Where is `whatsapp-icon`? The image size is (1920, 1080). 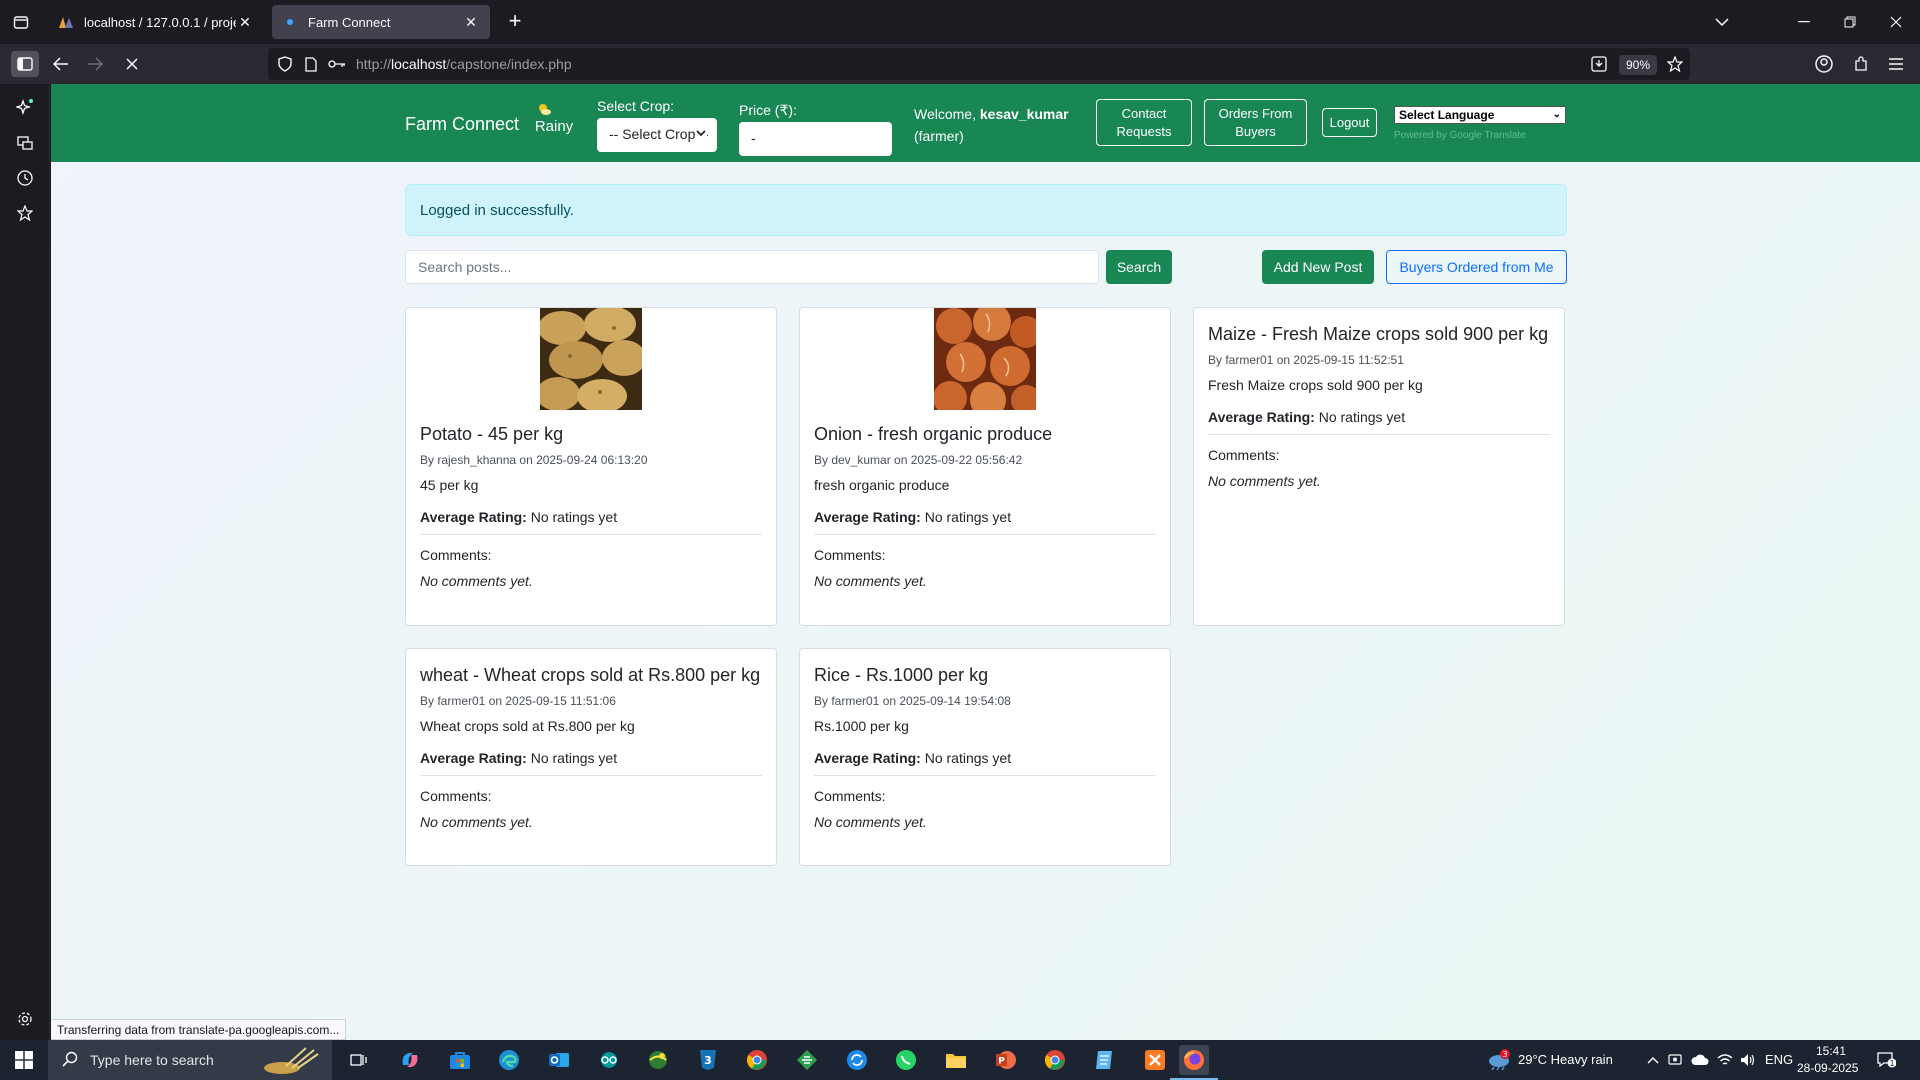 whatsapp-icon is located at coordinates (906, 1060).